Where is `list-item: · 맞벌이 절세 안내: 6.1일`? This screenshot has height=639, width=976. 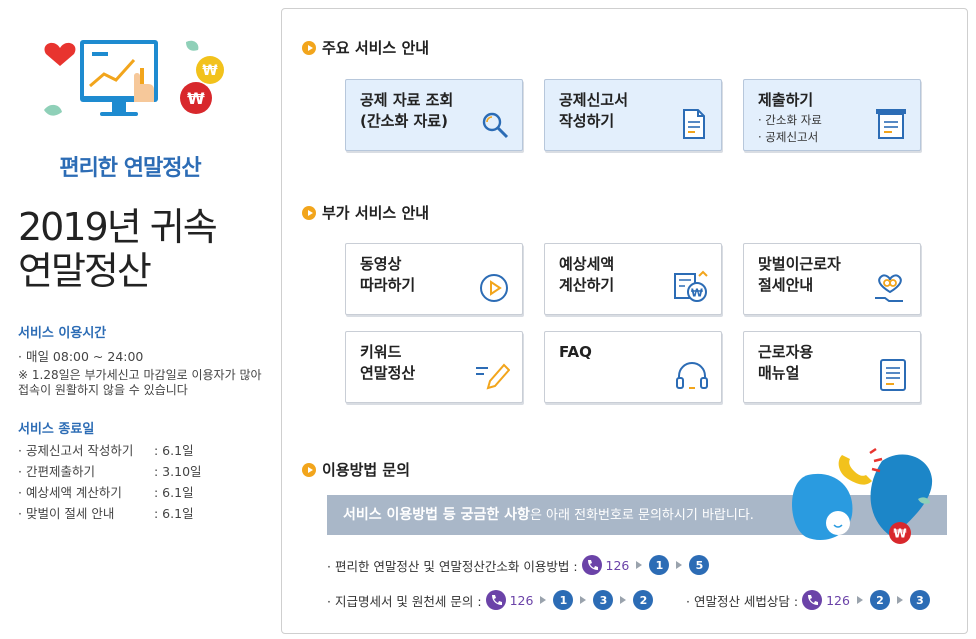
list-item: · 맞벌이 절세 안내: 6.1일 is located at coordinates (106, 513).